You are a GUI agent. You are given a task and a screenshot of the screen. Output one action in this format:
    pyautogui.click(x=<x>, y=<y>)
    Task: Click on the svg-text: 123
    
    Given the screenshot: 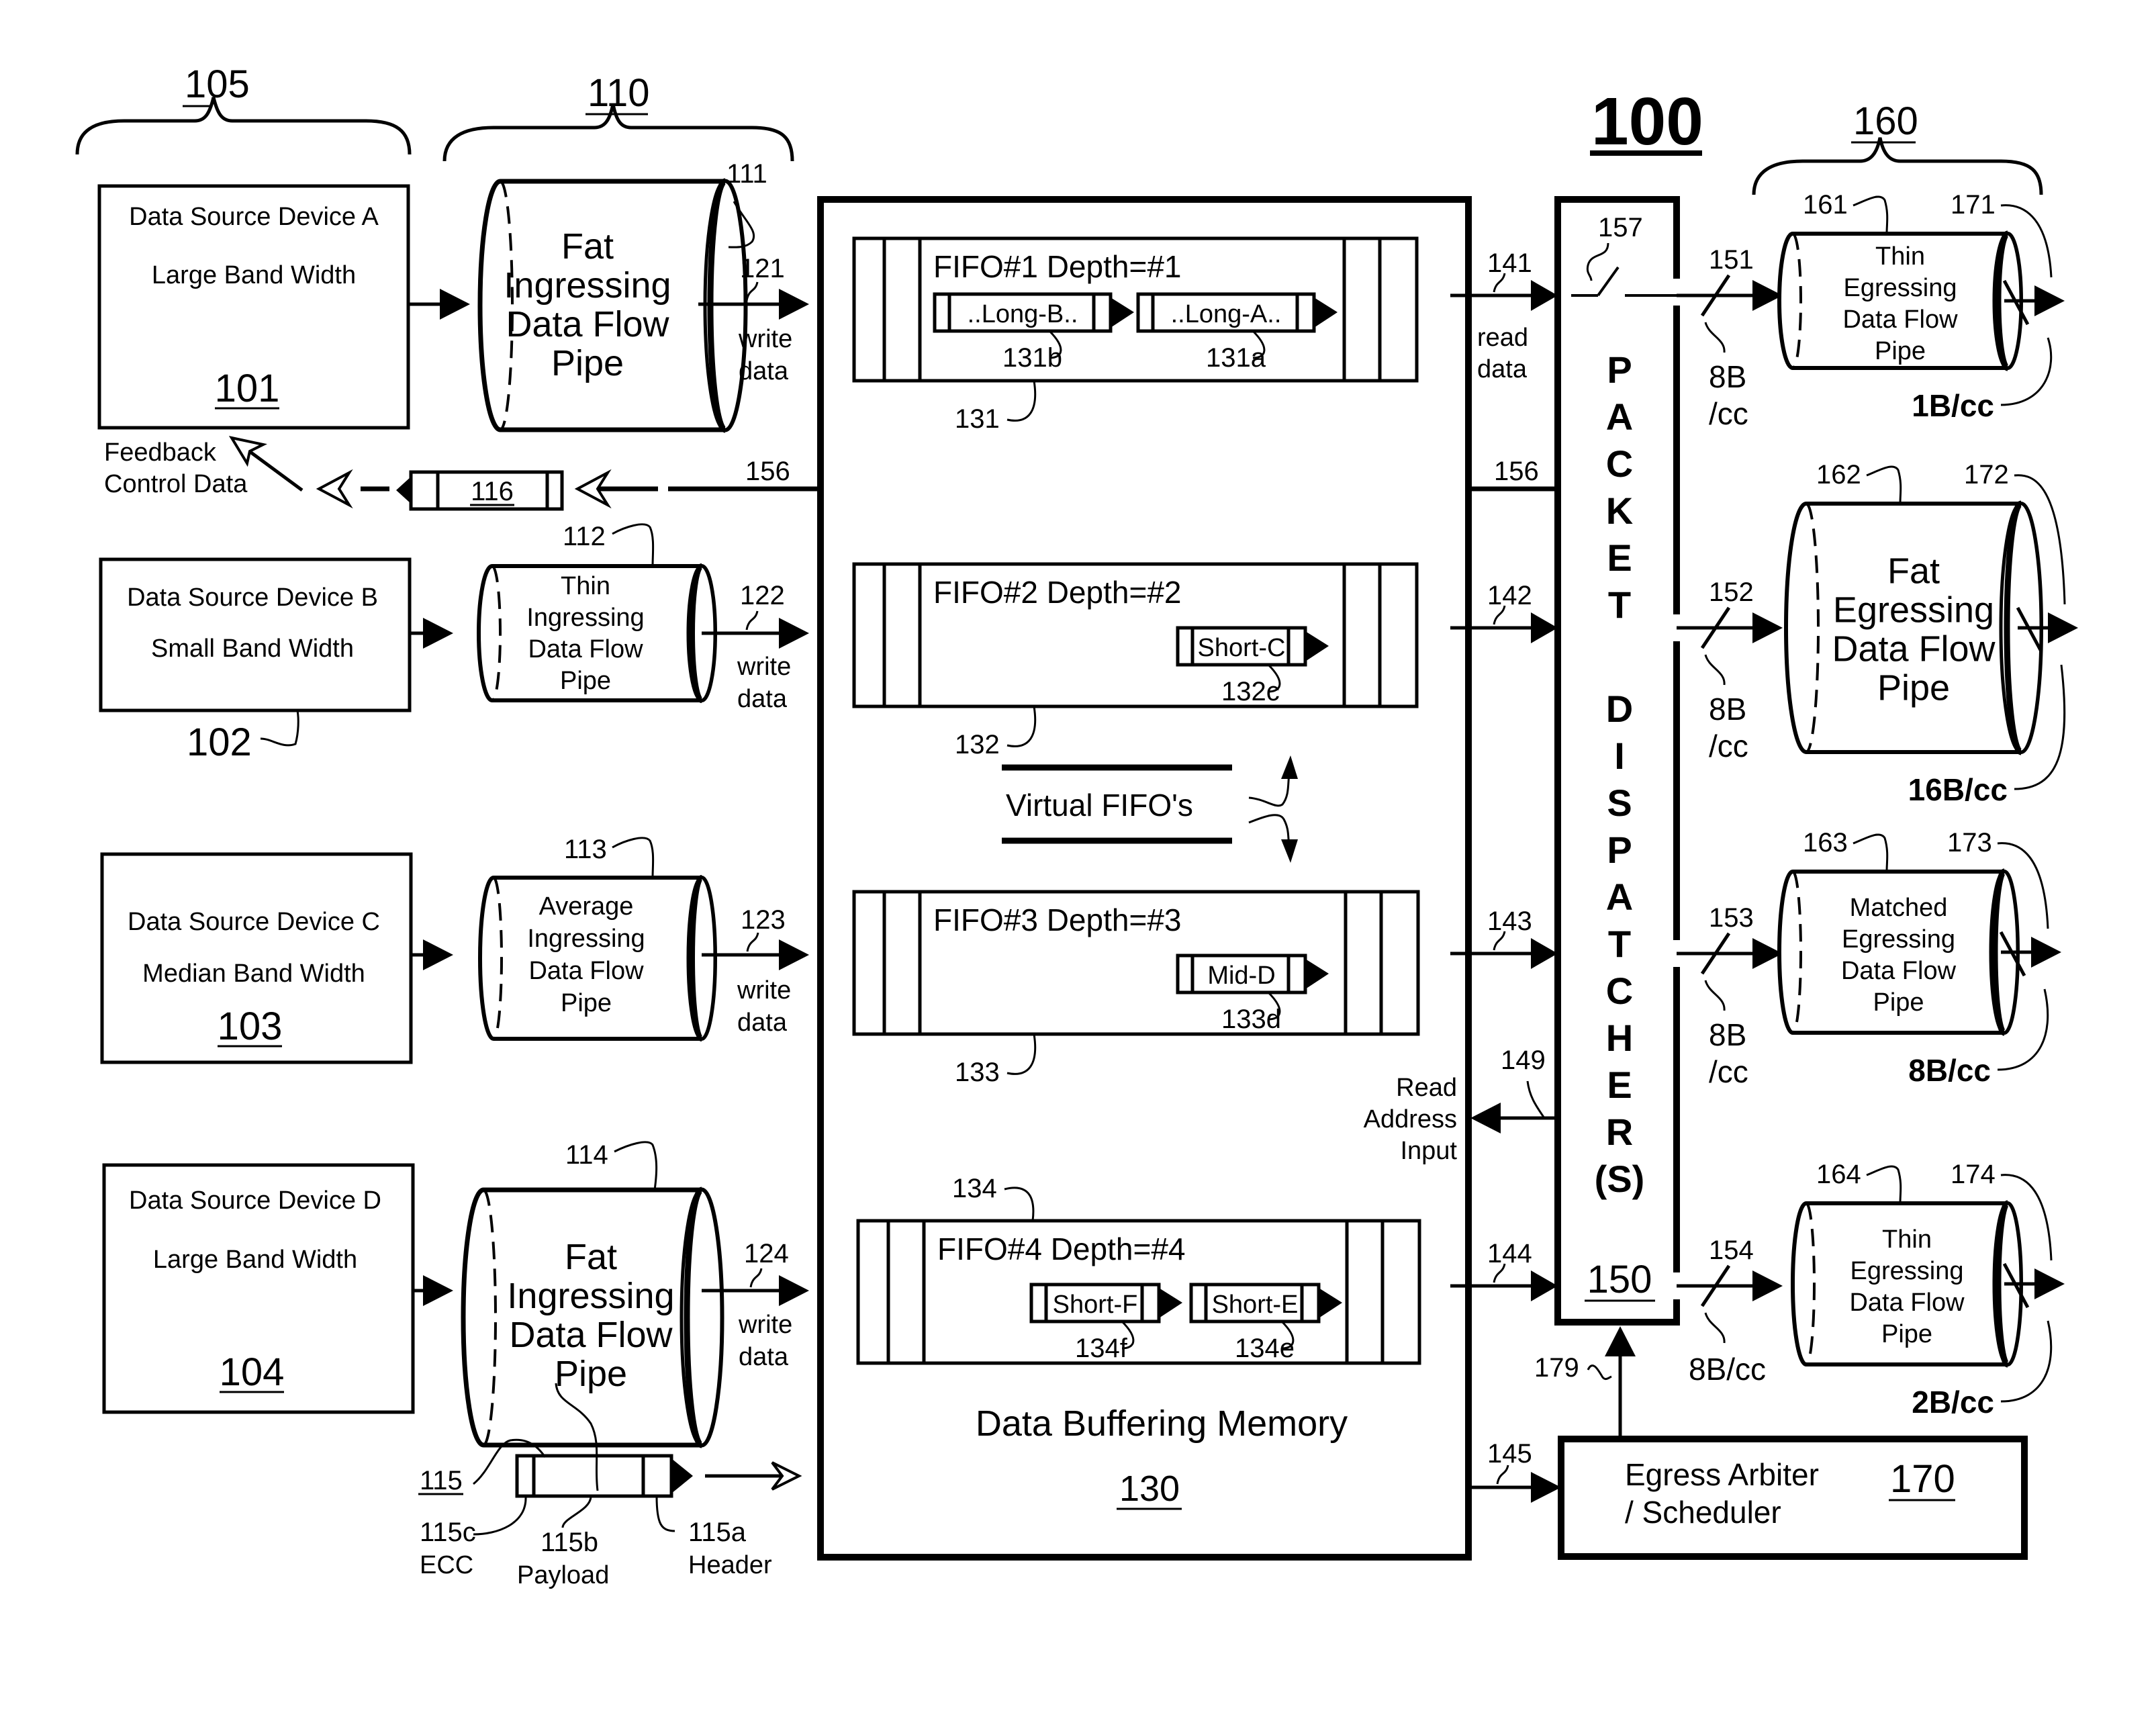 What is the action you would take?
    pyautogui.click(x=764, y=920)
    